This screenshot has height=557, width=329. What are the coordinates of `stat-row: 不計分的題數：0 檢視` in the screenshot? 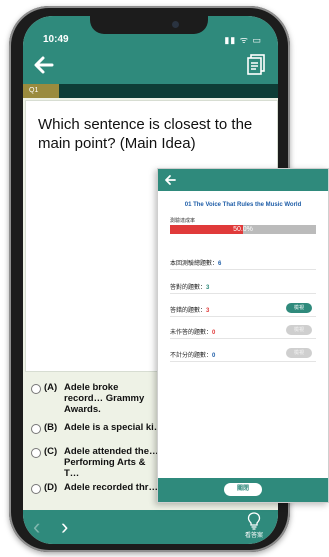 It's located at (243, 354).